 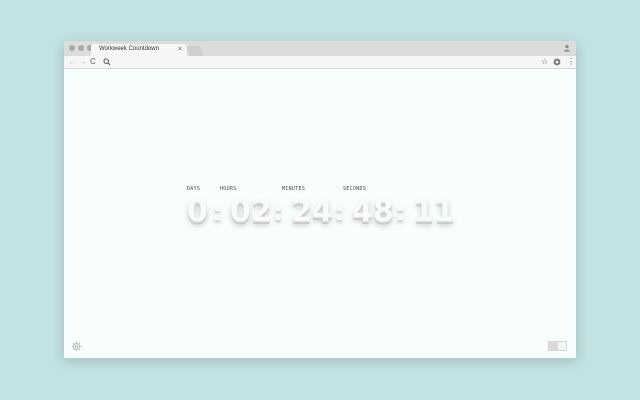 I want to click on browser-toolbar: ← → C ☆ ⋮, so click(x=320, y=62).